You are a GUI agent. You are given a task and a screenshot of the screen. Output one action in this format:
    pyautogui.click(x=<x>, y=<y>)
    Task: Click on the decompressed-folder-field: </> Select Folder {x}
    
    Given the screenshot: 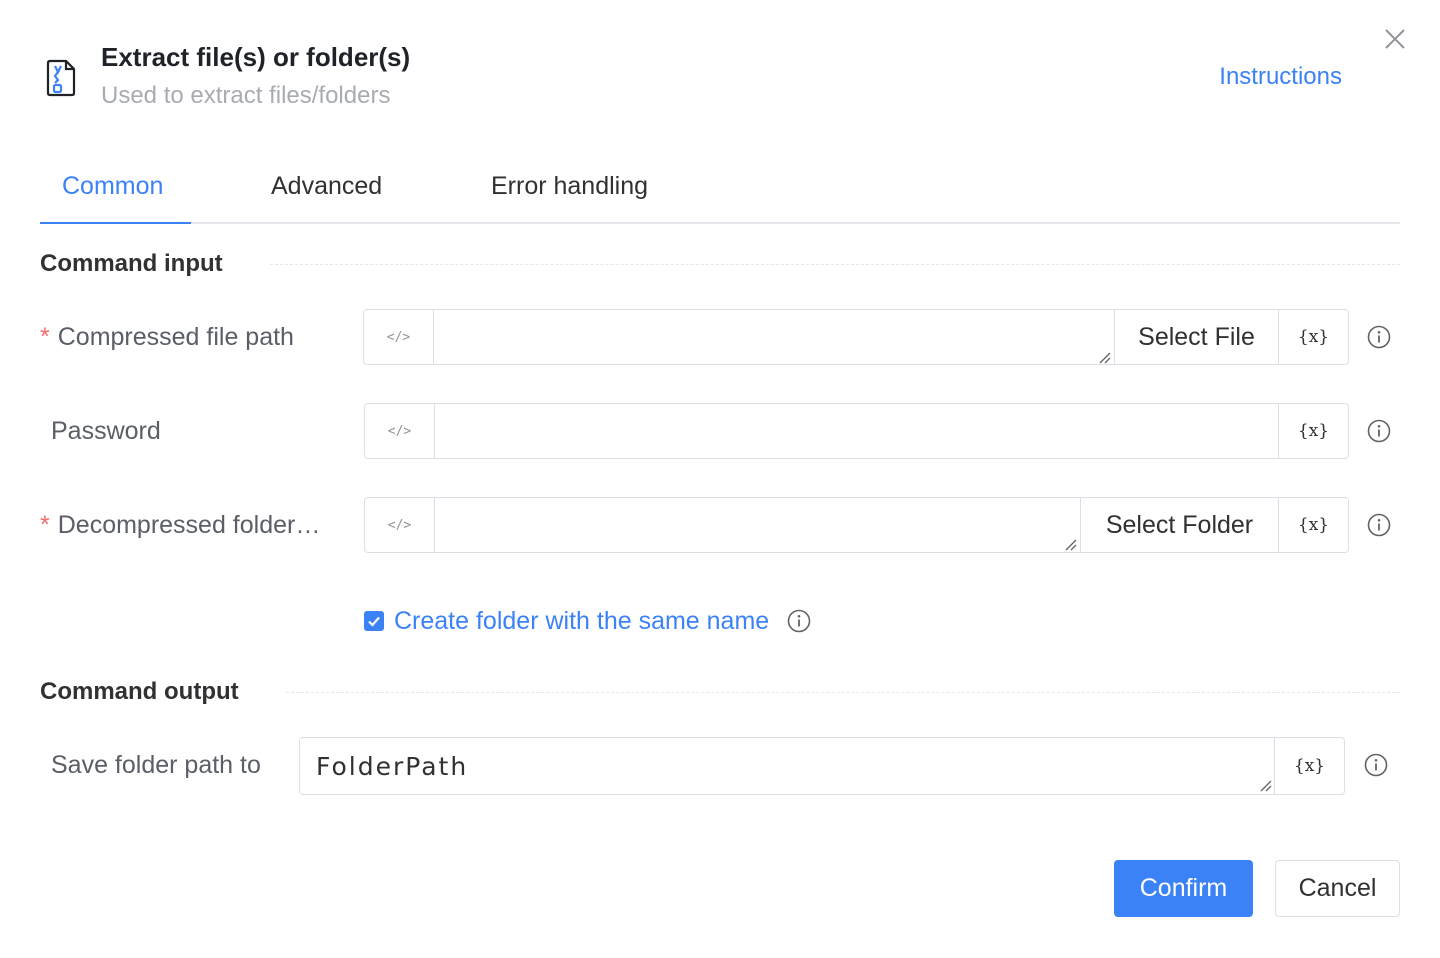 What is the action you would take?
    pyautogui.click(x=856, y=525)
    